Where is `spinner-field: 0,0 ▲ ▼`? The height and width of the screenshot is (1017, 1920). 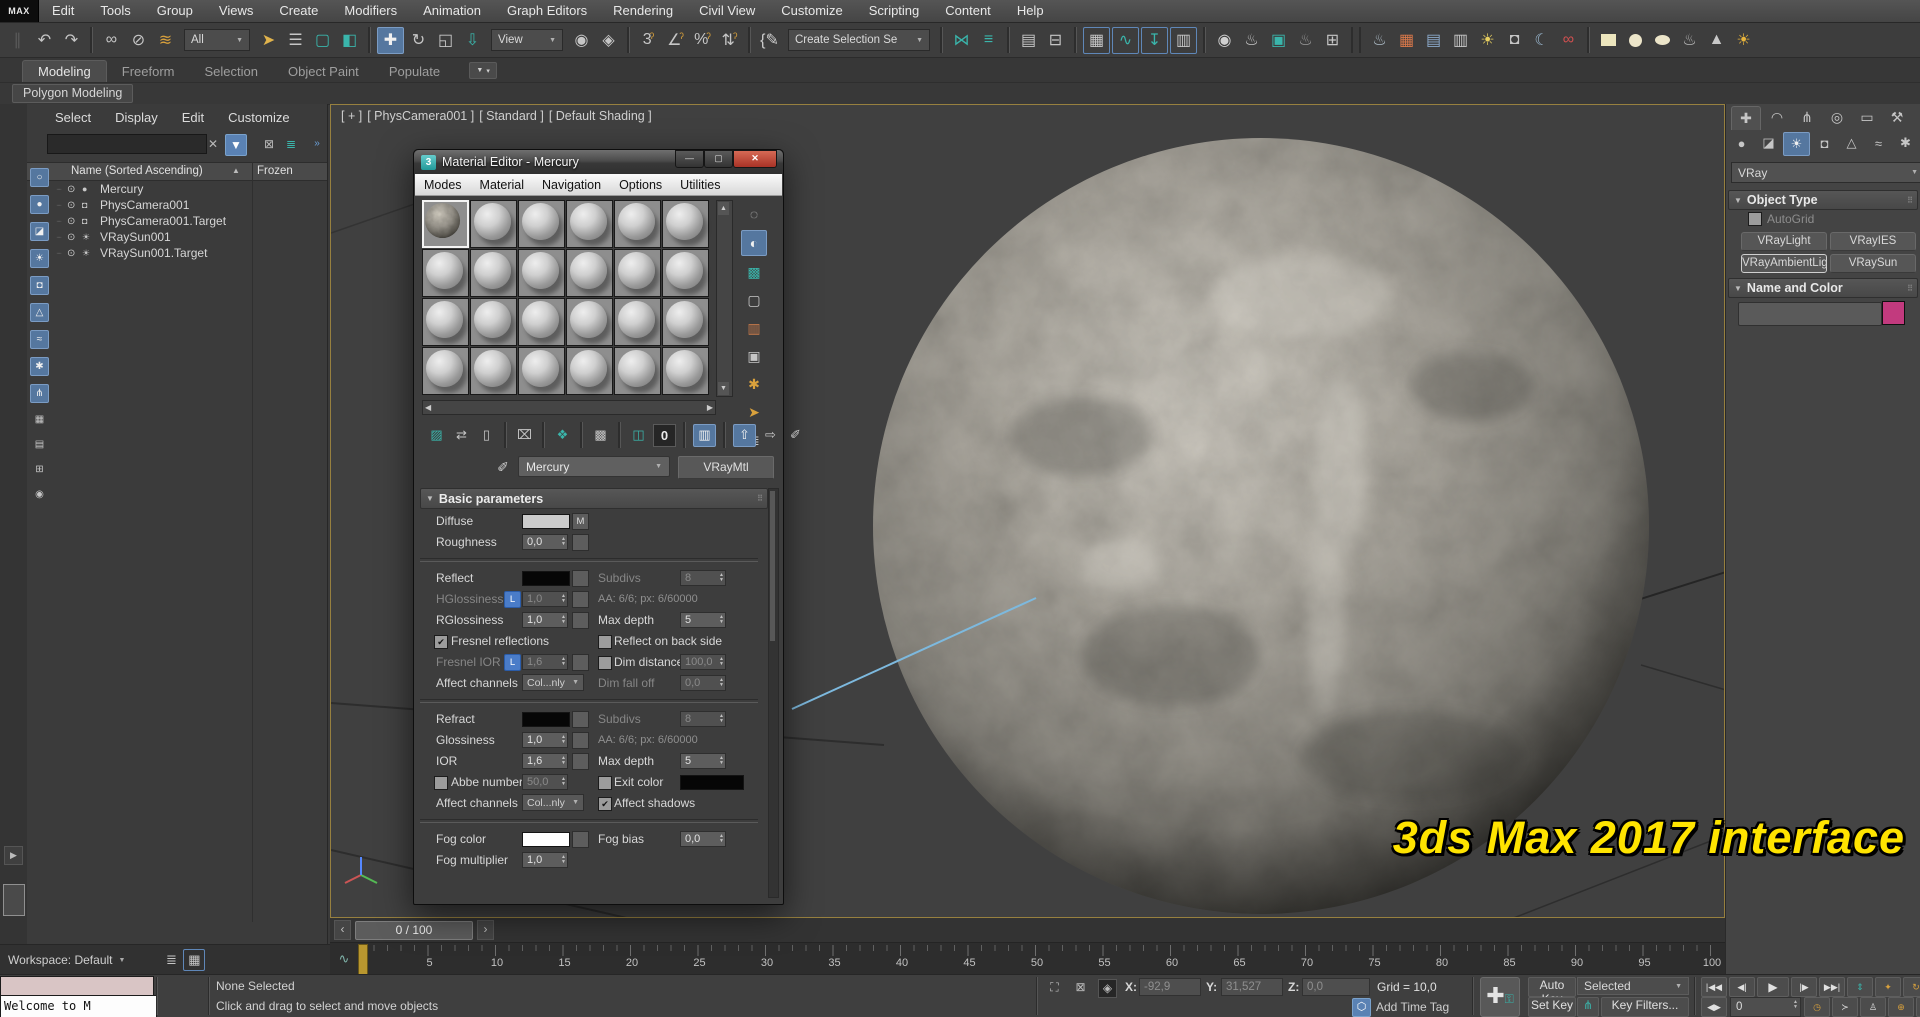 spinner-field: 0,0 ▲ ▼ is located at coordinates (703, 839).